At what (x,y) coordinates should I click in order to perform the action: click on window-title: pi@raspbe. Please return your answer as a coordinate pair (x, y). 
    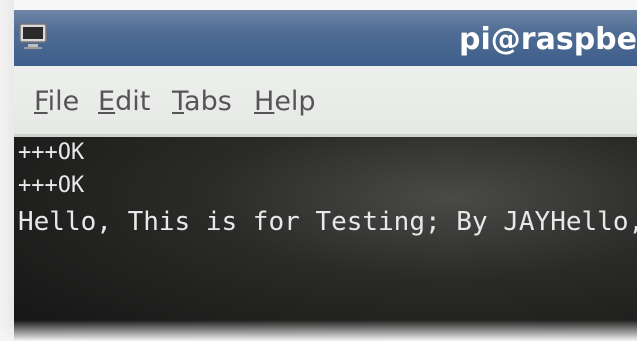
    Looking at the image, I should click on (548, 39).